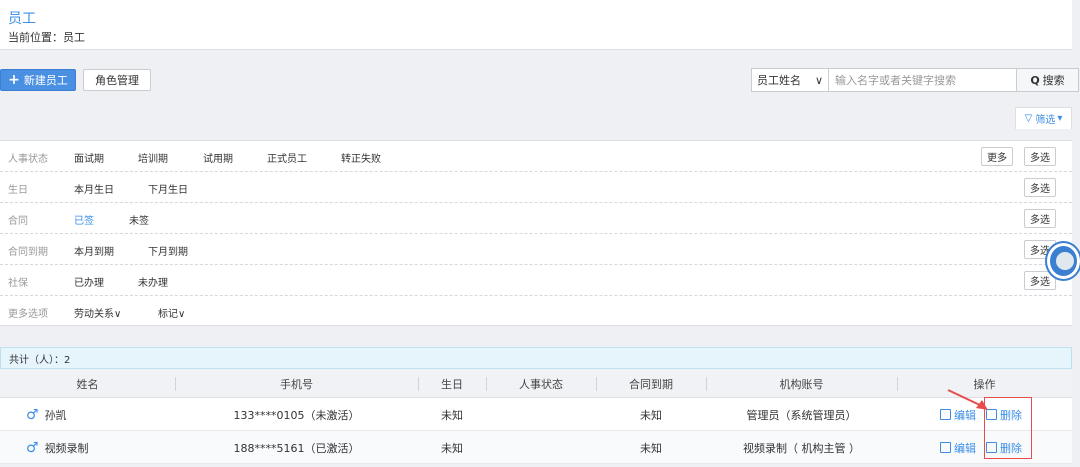 The image size is (1080, 467). What do you see at coordinates (801, 448) in the screenshot?
I see `account-cell: 视频录制（ 机构主管 ）` at bounding box center [801, 448].